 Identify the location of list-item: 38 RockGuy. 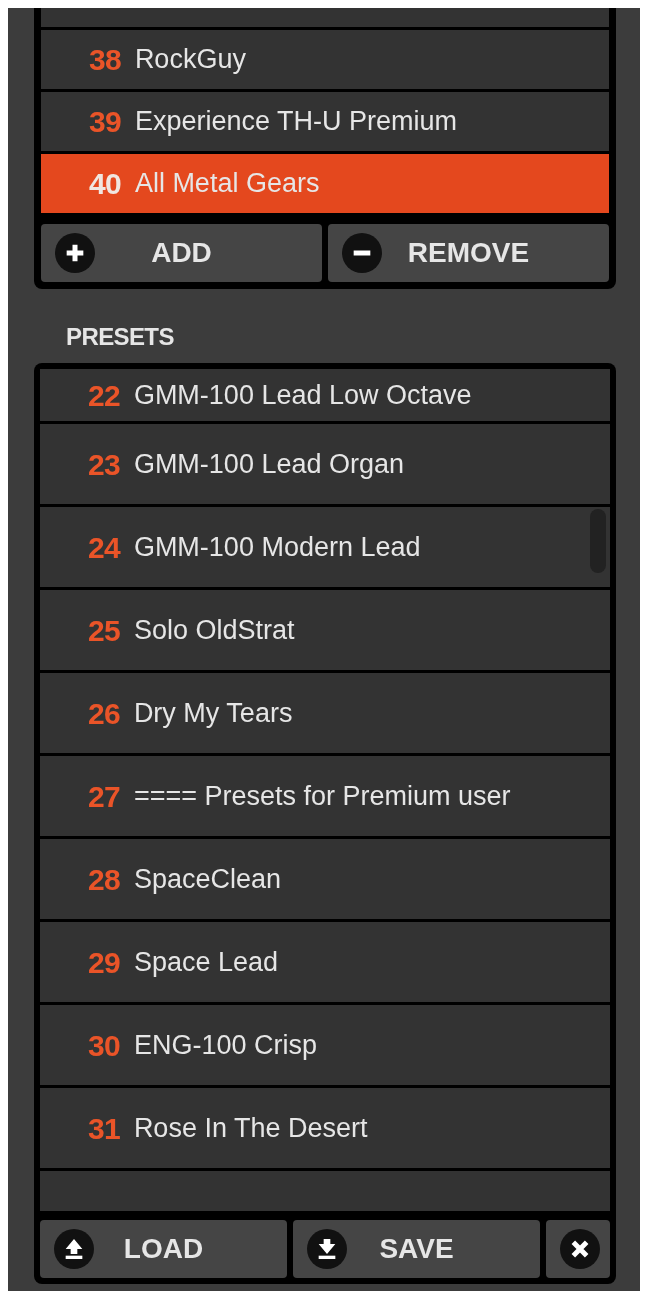
(325, 59).